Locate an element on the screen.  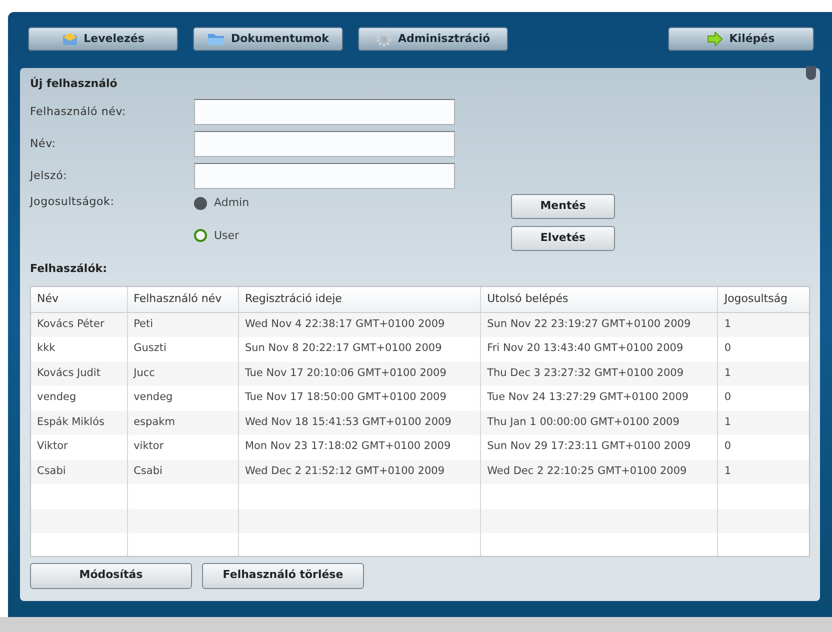
field-label: Név: is located at coordinates (43, 144).